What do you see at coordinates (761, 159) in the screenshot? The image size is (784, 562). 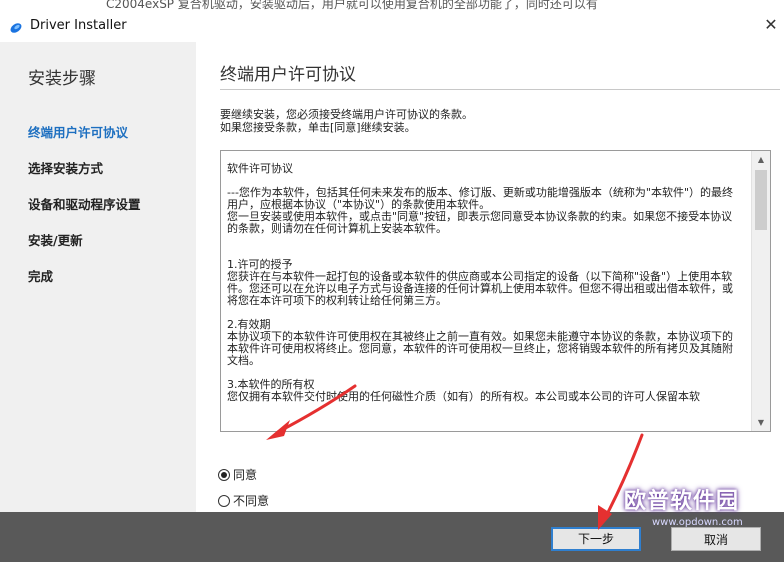 I see `scroll-up-icon: ▲` at bounding box center [761, 159].